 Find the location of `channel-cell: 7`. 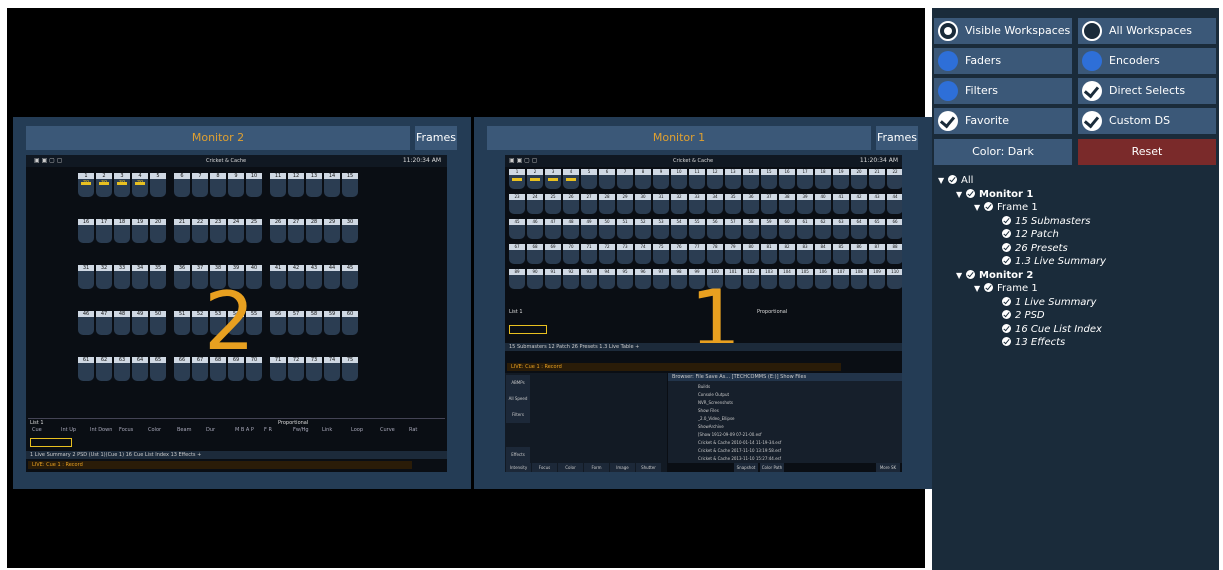

channel-cell: 7 is located at coordinates (625, 179).